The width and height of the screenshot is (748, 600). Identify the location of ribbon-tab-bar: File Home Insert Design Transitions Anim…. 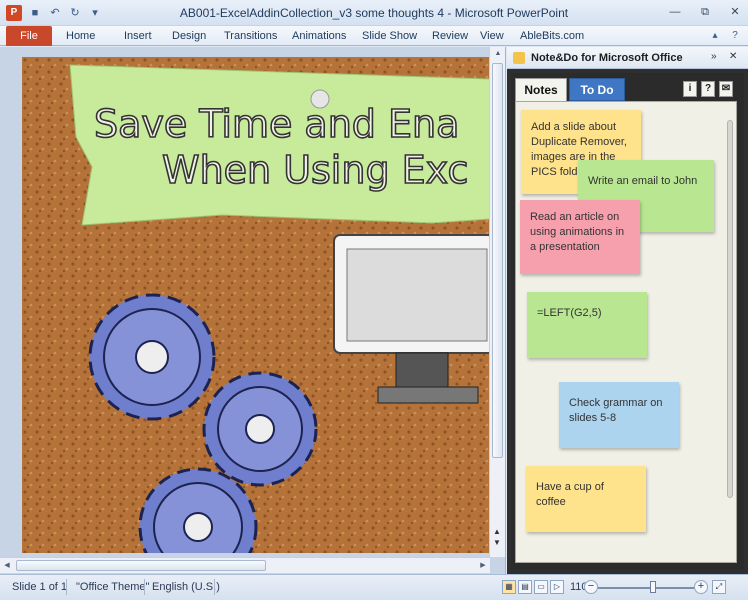
(374, 36).